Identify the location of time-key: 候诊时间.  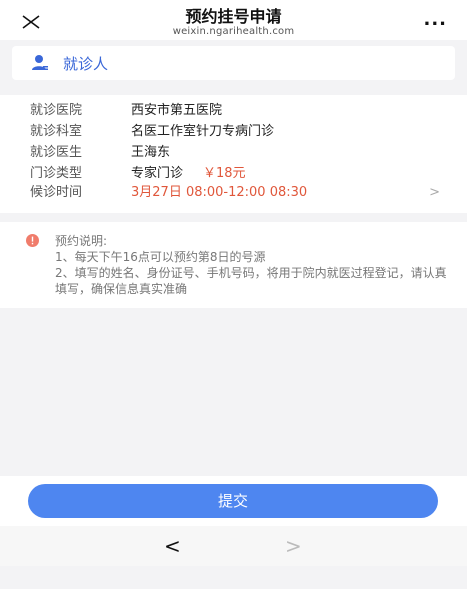
(56, 192).